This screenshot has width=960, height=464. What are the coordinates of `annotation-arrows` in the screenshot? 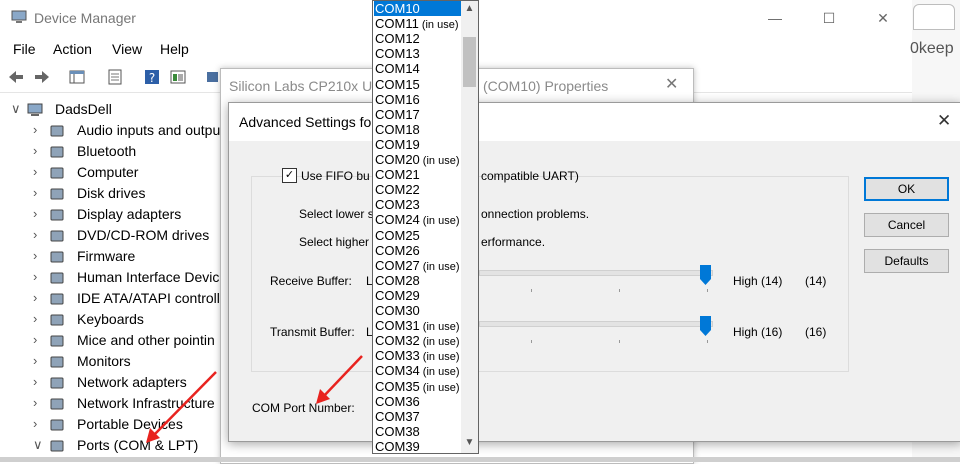 It's located at (254, 399).